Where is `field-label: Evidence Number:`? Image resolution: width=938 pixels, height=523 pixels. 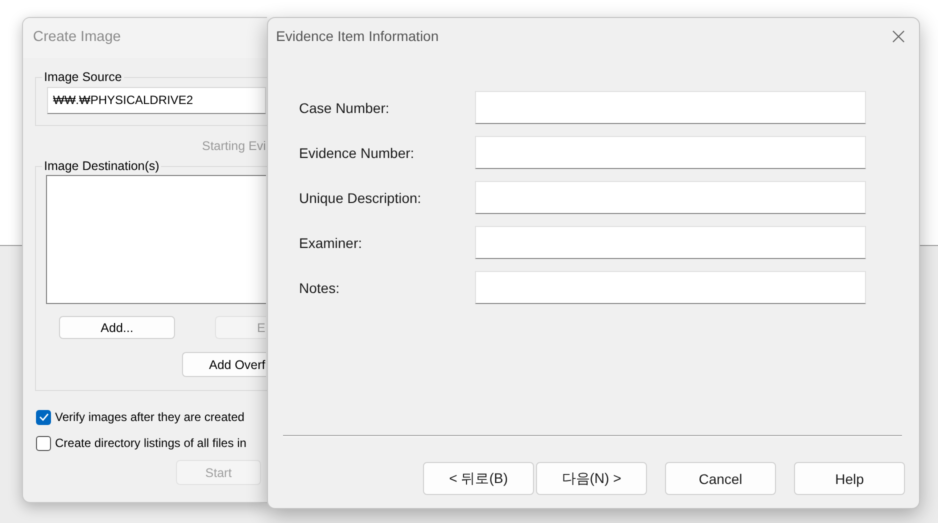
field-label: Evidence Number: is located at coordinates (357, 152).